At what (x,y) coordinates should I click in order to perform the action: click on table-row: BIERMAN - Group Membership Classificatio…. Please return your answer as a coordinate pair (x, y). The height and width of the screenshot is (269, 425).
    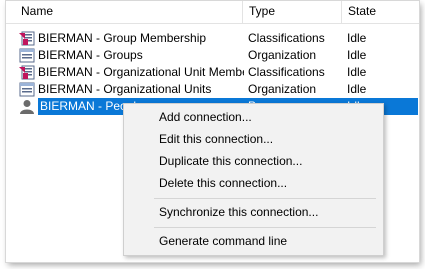
    Looking at the image, I should click on (212, 38).